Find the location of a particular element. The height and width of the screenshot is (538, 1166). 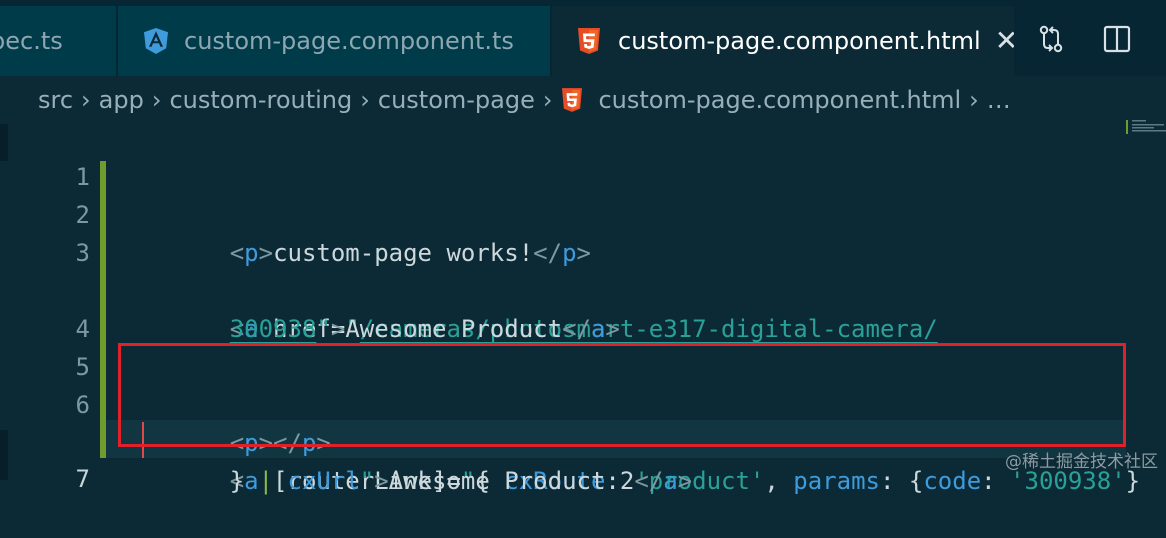

text-content: Awesome Product 2 is located at coordinates (511, 481).